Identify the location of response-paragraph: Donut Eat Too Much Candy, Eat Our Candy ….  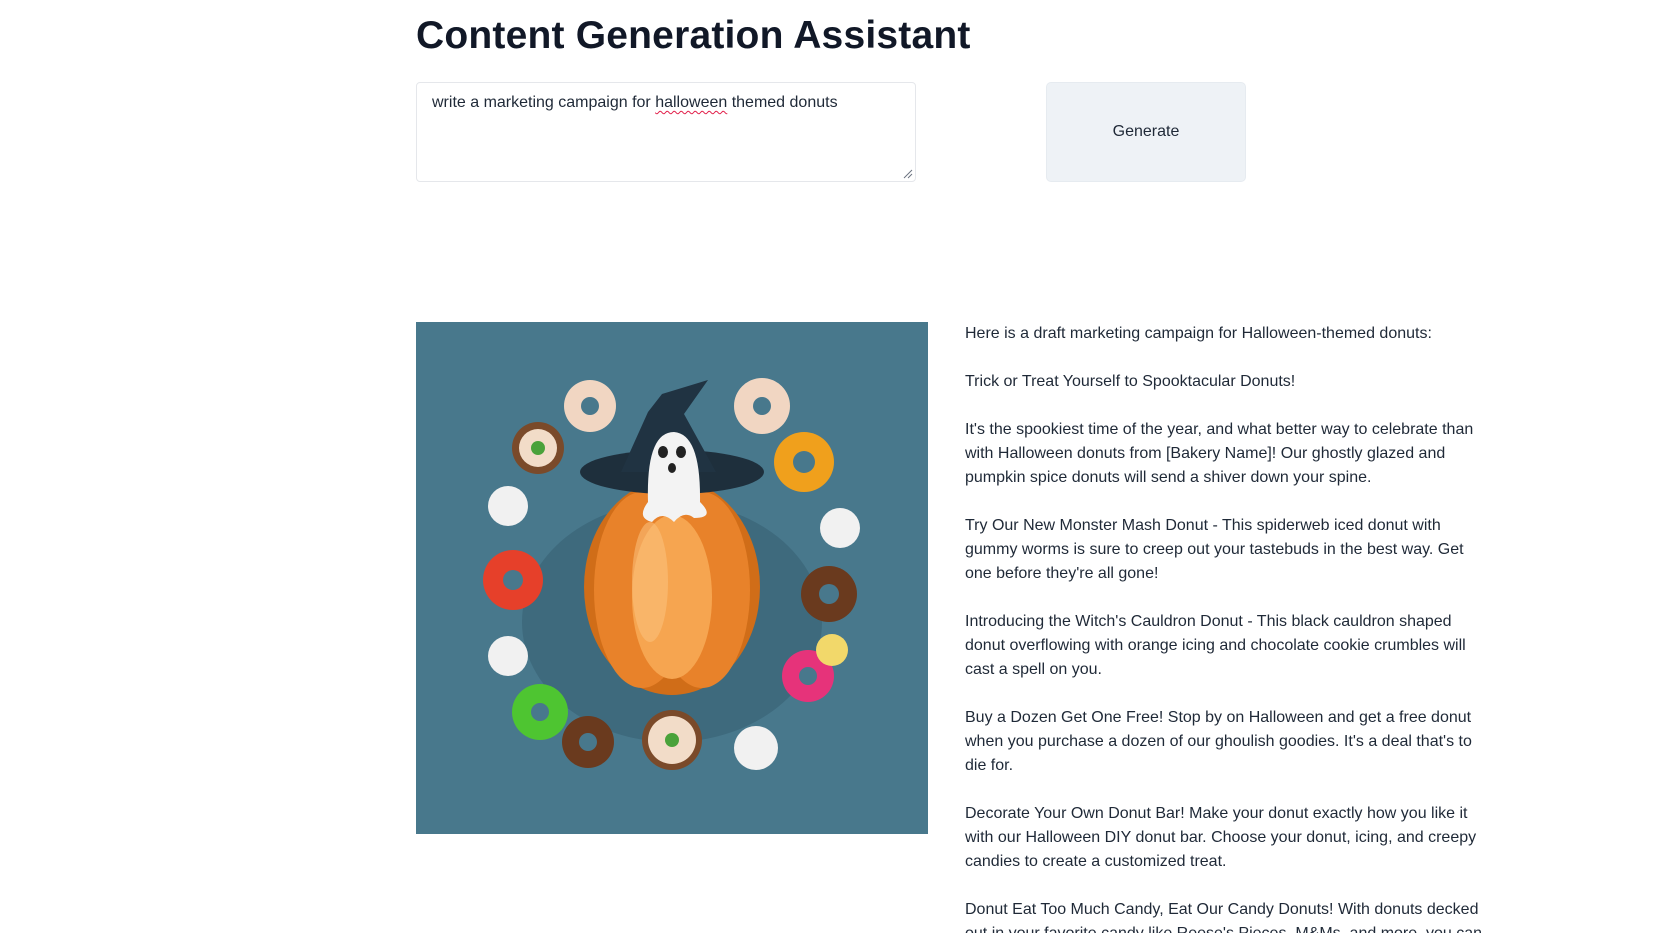
(1223, 917).